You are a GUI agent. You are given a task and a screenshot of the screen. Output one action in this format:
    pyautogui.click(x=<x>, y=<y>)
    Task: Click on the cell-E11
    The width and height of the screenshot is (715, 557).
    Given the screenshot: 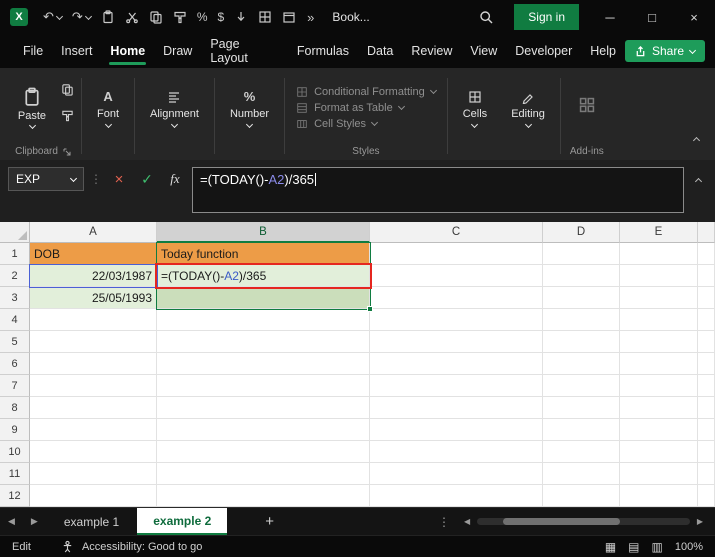 What is the action you would take?
    pyautogui.click(x=659, y=474)
    